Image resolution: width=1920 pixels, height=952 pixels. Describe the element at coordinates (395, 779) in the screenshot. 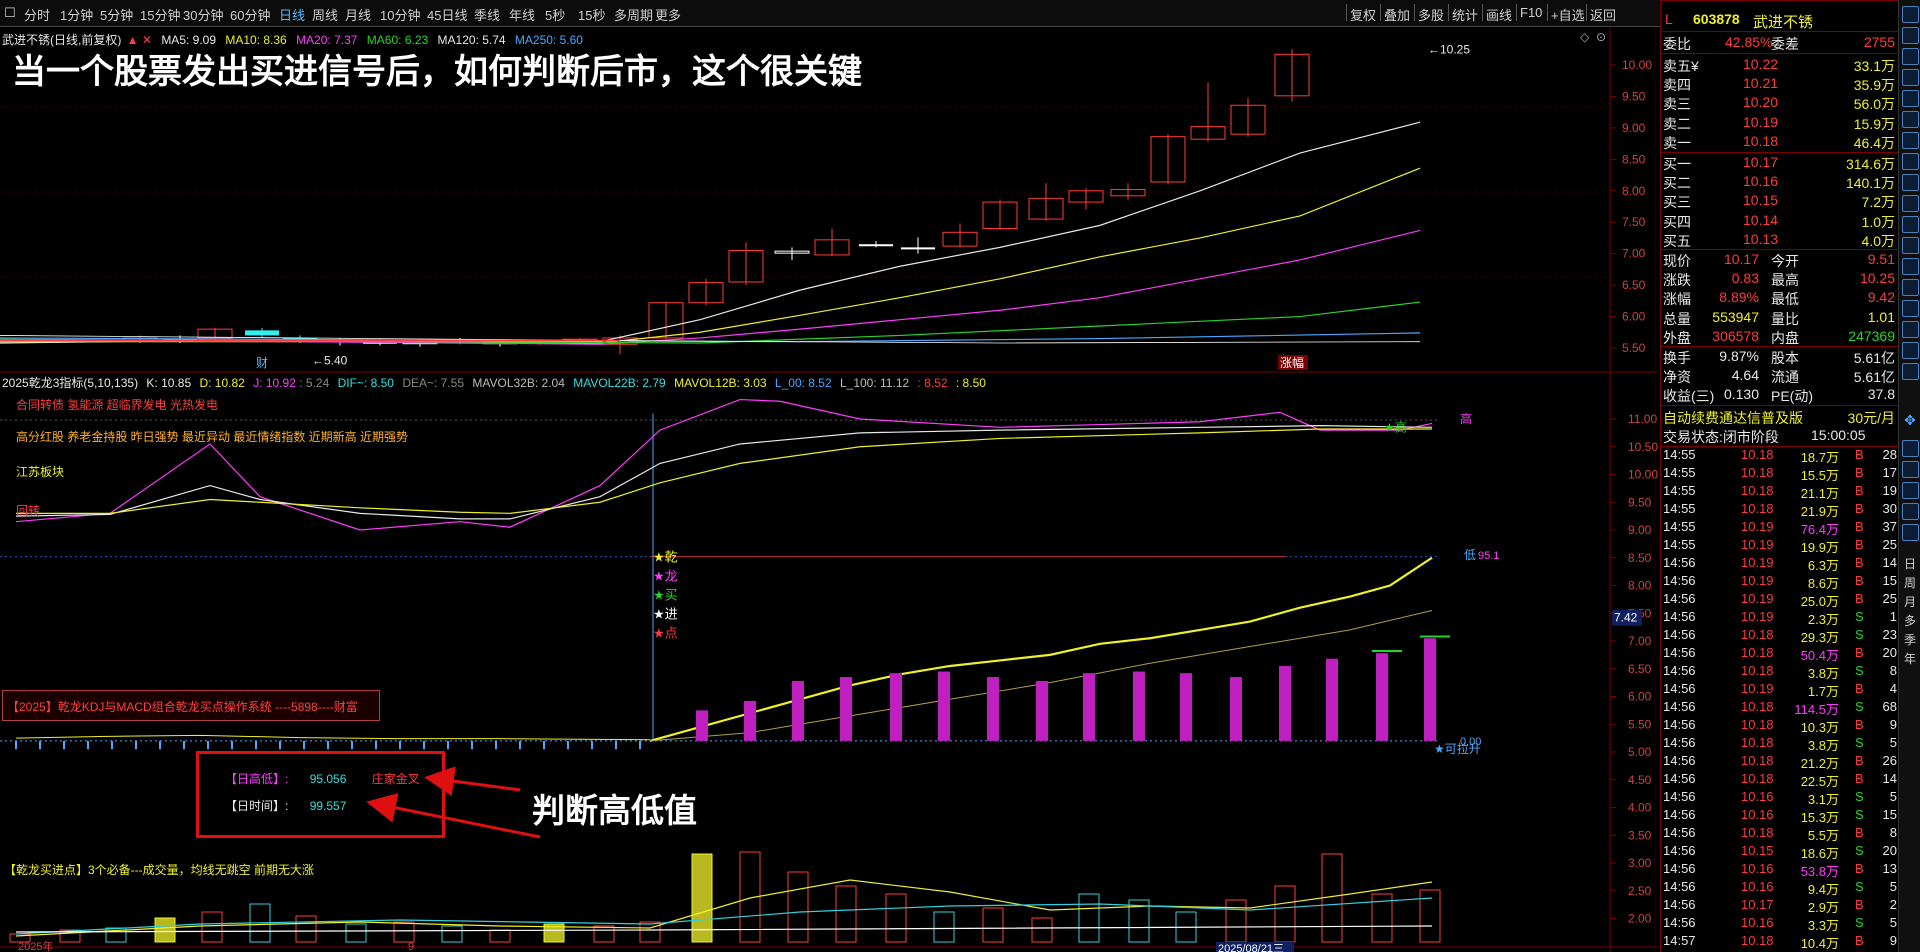

I see `info-tag: 庄家金叉` at that location.